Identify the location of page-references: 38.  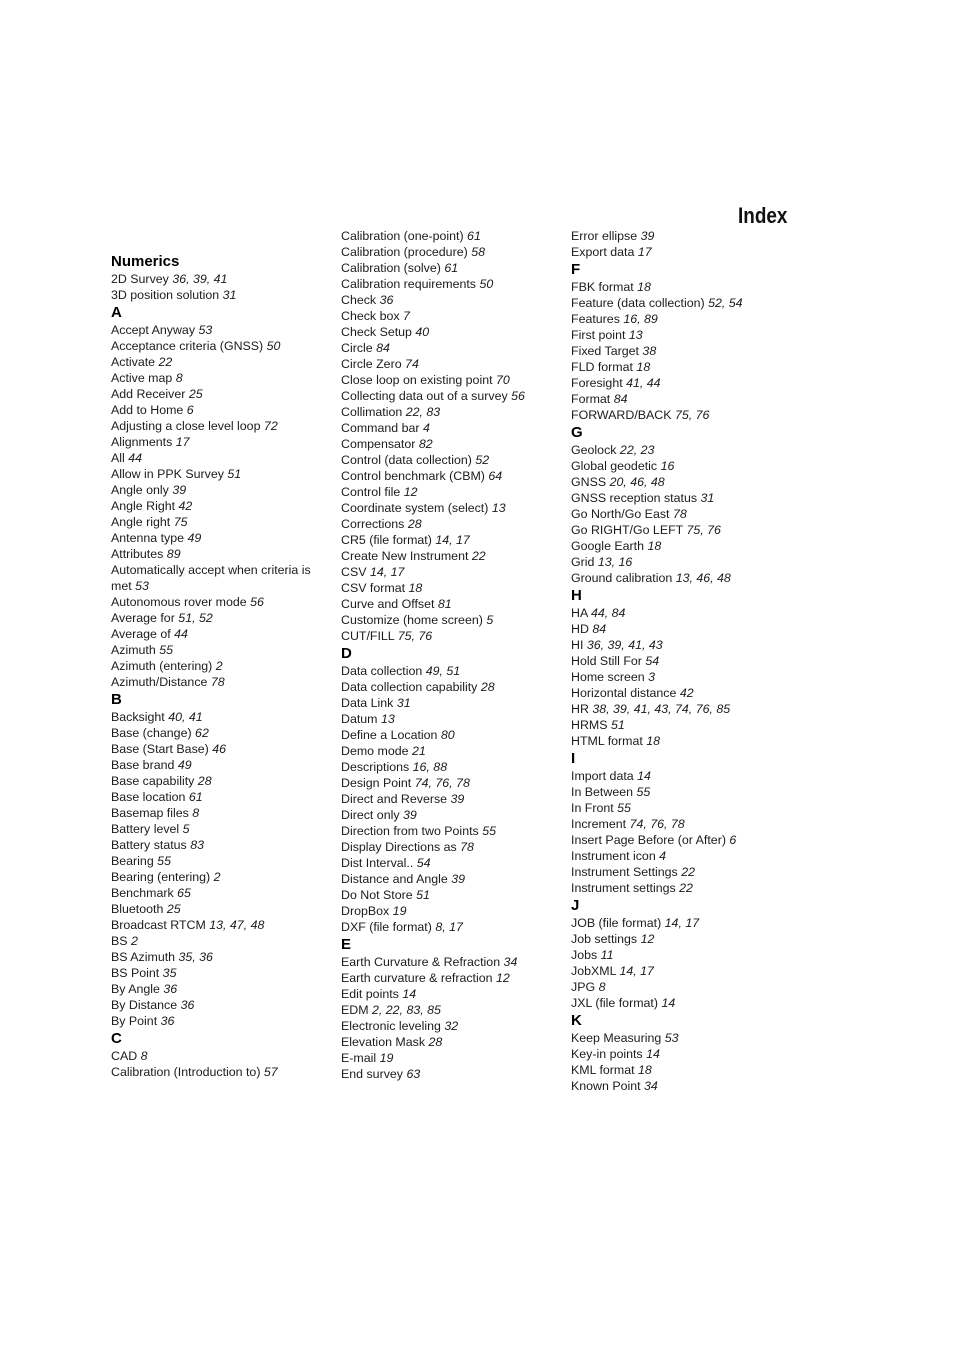
(649, 351).